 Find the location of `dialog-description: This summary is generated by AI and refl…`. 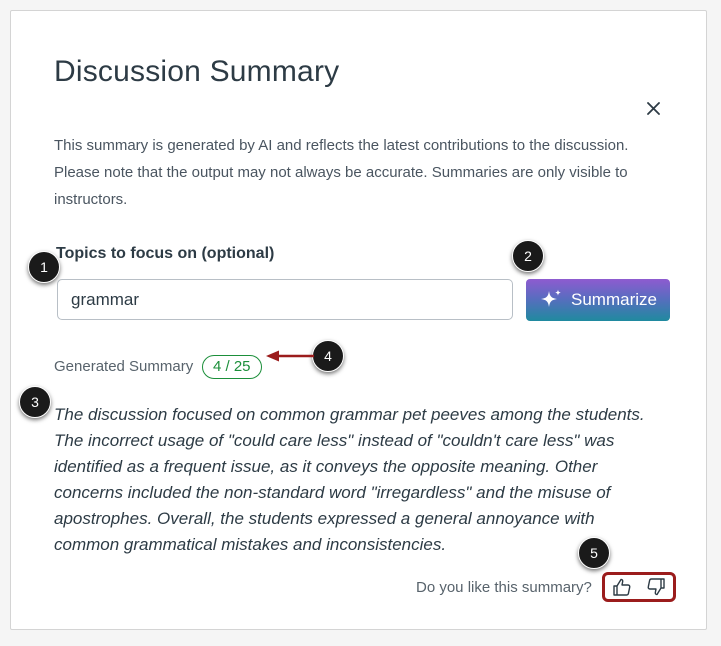

dialog-description: This summary is generated by AI and refl… is located at coordinates (341, 172).